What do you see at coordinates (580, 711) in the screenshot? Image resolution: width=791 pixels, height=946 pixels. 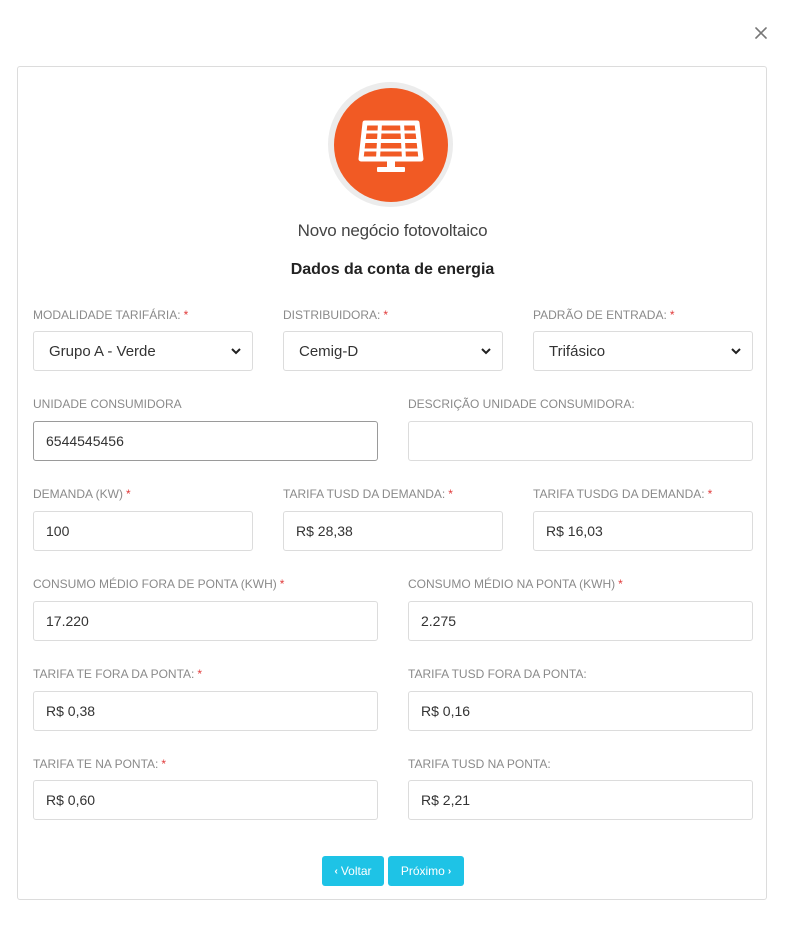 I see `tusd-fora-input` at bounding box center [580, 711].